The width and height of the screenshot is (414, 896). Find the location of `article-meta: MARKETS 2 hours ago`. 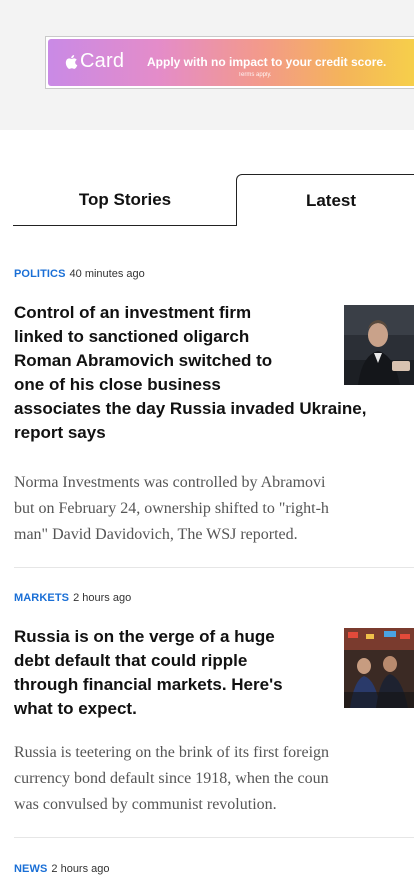

article-meta: MARKETS 2 hours ago is located at coordinates (214, 598).